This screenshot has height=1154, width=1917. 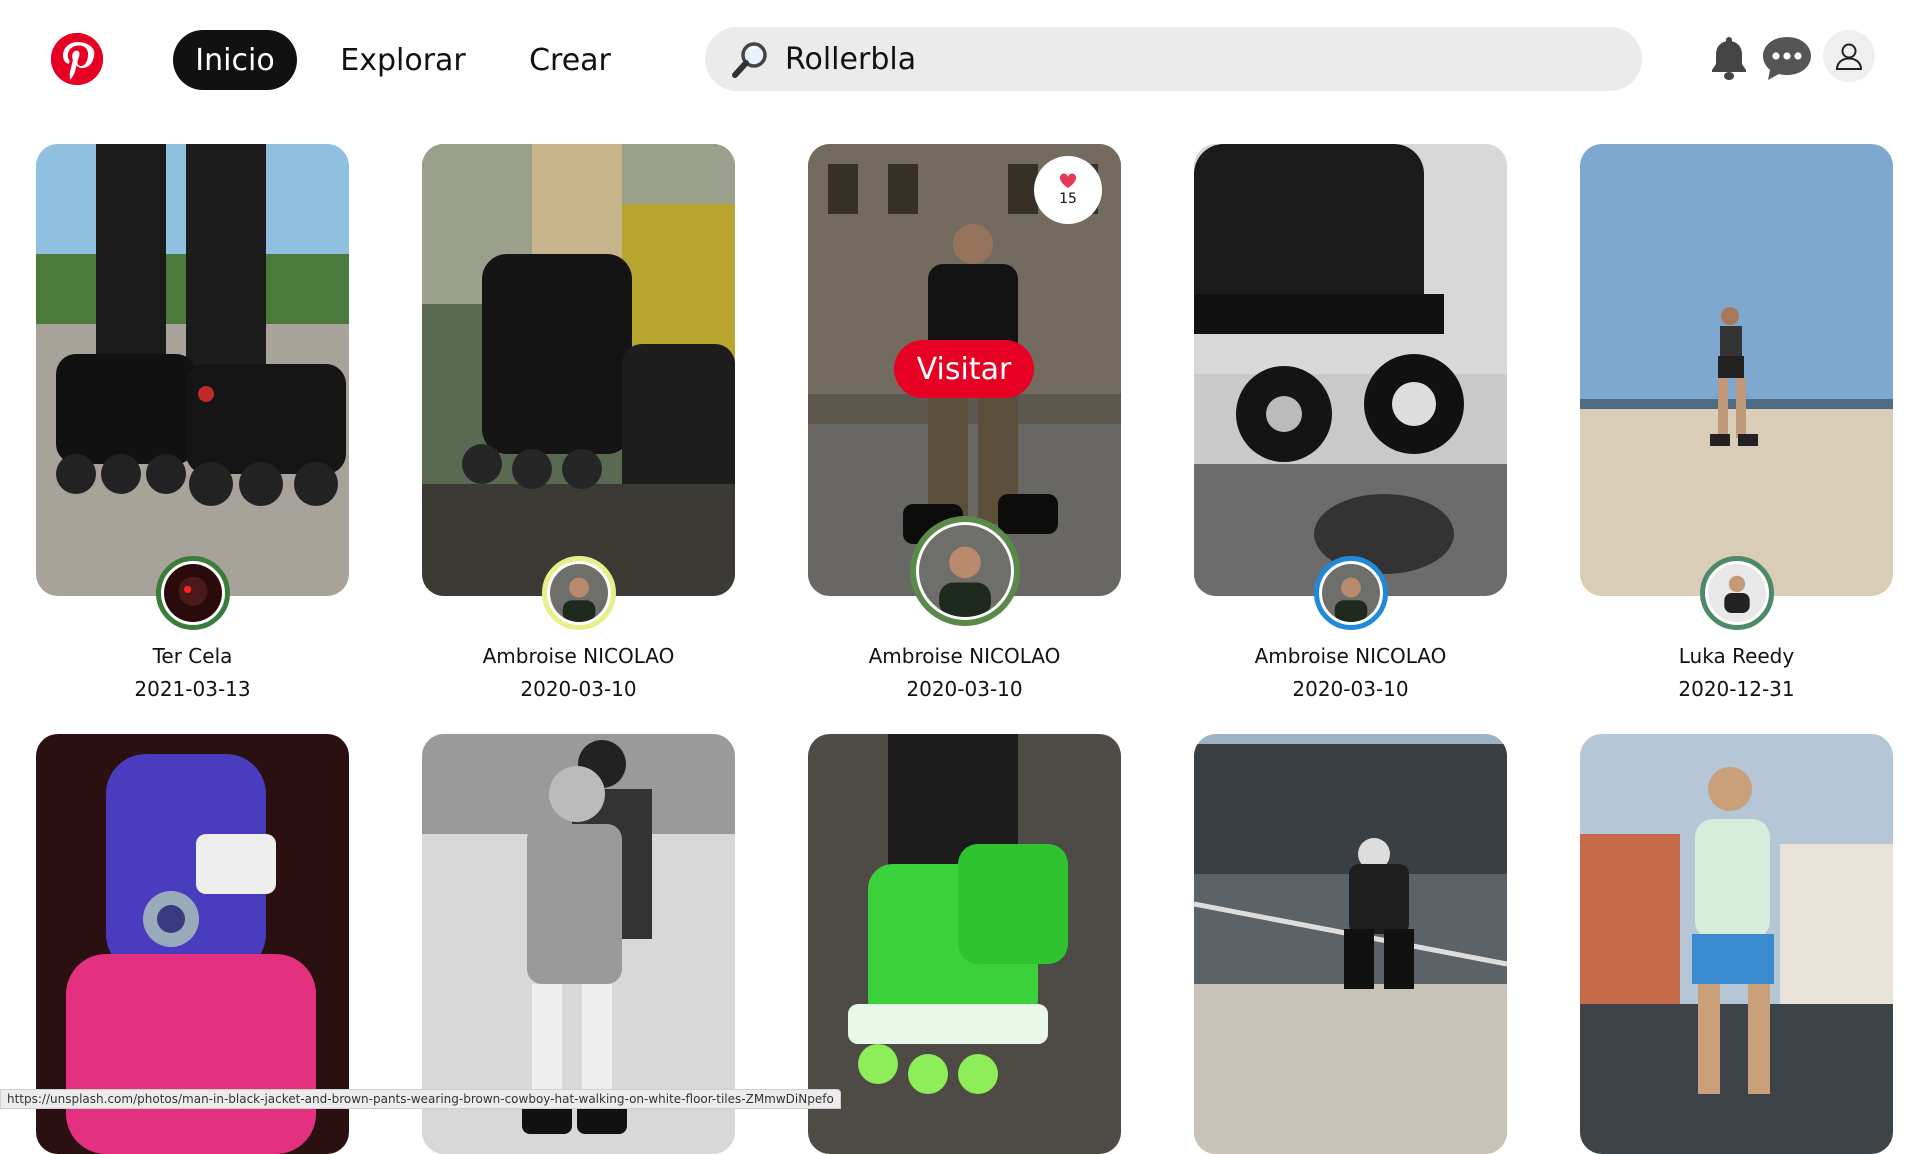 I want to click on nav-explore-label: Explorar, so click(x=403, y=60).